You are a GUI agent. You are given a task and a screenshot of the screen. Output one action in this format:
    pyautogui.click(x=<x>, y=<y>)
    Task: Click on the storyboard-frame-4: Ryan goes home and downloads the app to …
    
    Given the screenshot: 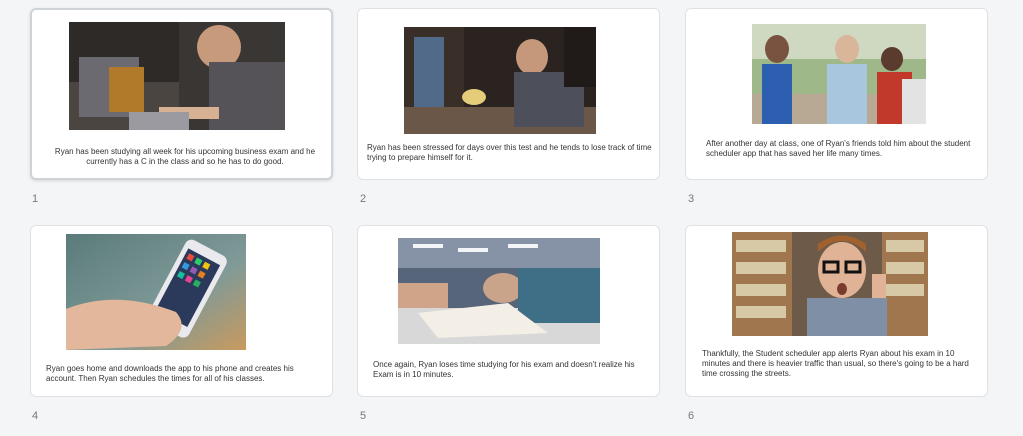 What is the action you would take?
    pyautogui.click(x=181, y=311)
    